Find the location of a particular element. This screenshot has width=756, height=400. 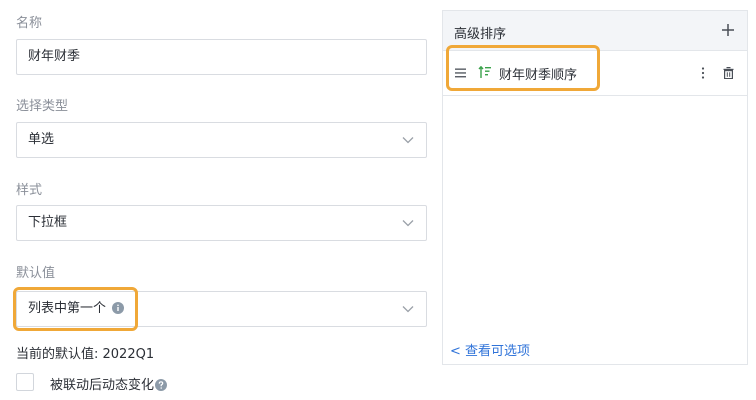

panel-header: 高级排序 is located at coordinates (595, 31).